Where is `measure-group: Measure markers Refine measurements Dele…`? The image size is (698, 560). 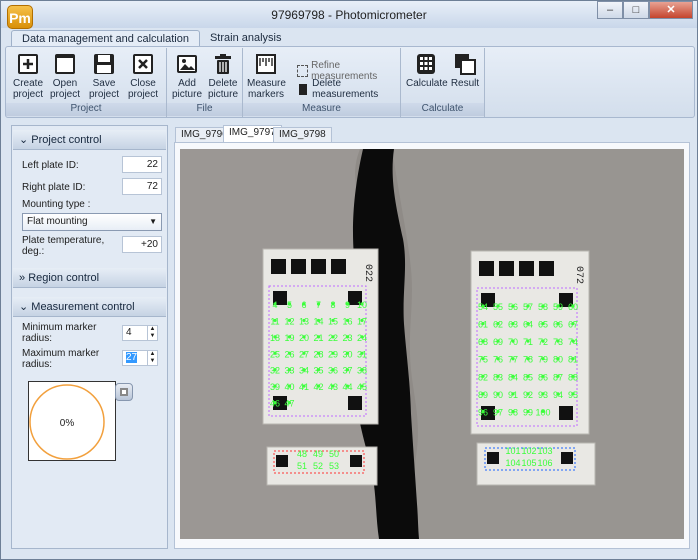 measure-group: Measure markers Refine measurements Dele… is located at coordinates (322, 82).